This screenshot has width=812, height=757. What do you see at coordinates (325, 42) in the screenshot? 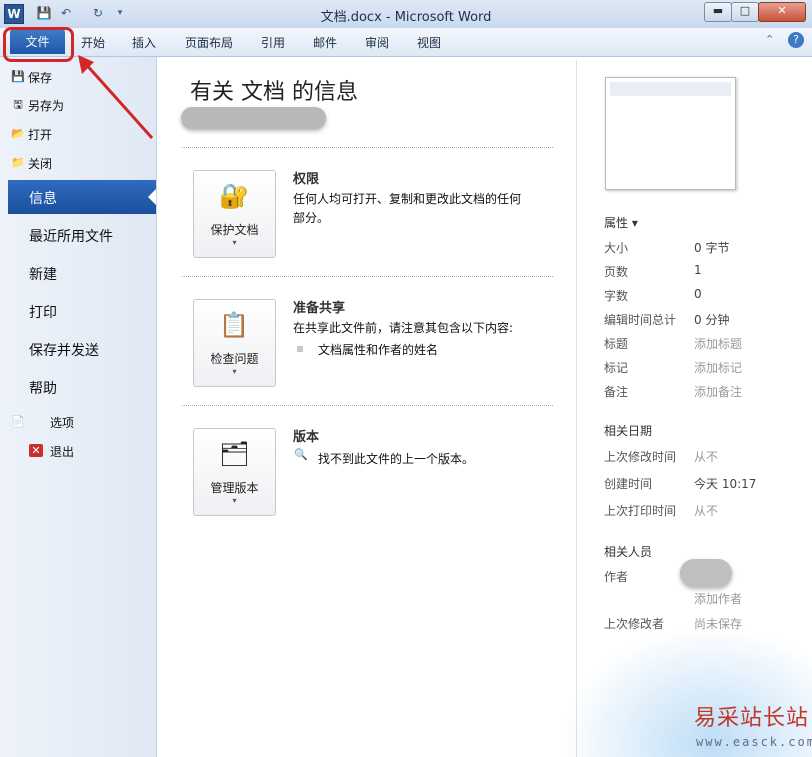
I see `tab-mailings: 邮件` at bounding box center [325, 42].